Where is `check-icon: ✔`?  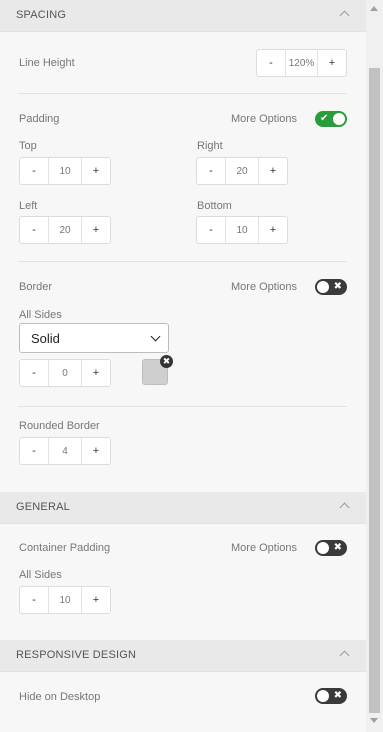
check-icon: ✔ is located at coordinates (324, 118).